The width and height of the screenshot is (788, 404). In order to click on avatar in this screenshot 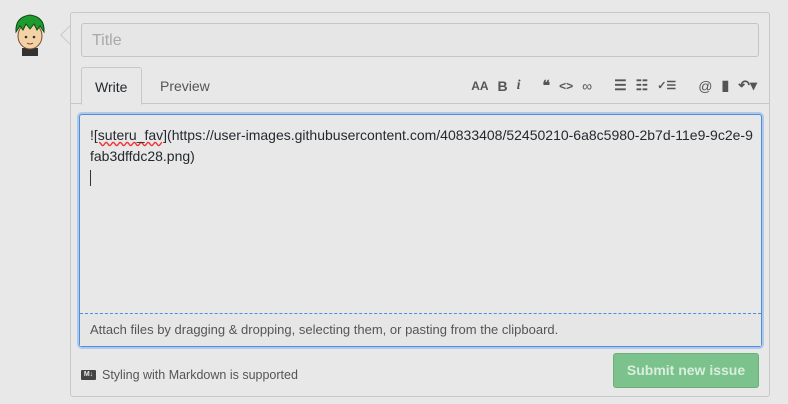, I will do `click(30, 35)`.